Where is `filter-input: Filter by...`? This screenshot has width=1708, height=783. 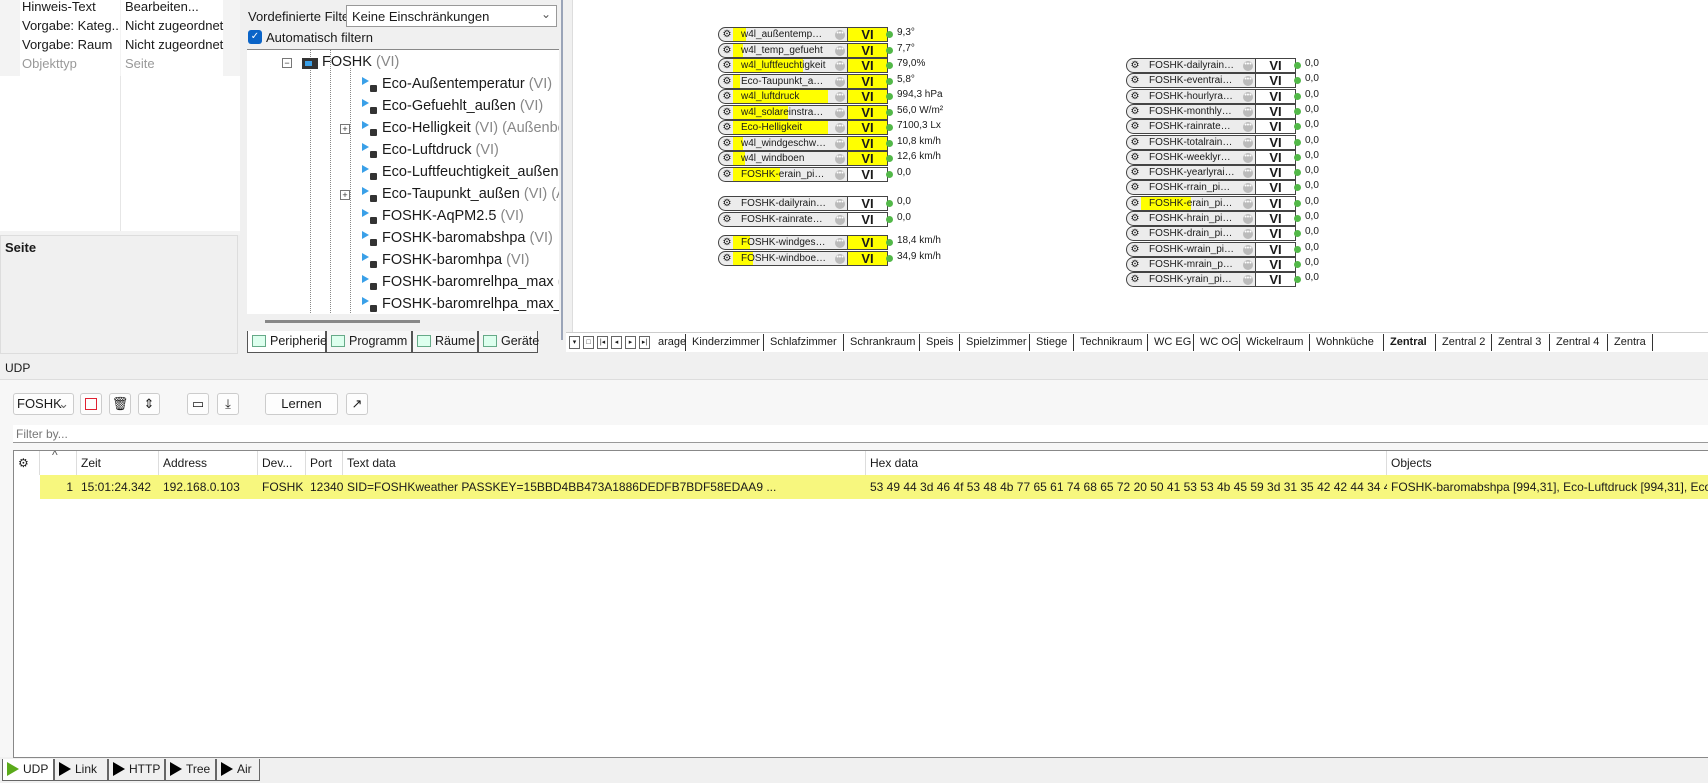
filter-input: Filter by... is located at coordinates (860, 434).